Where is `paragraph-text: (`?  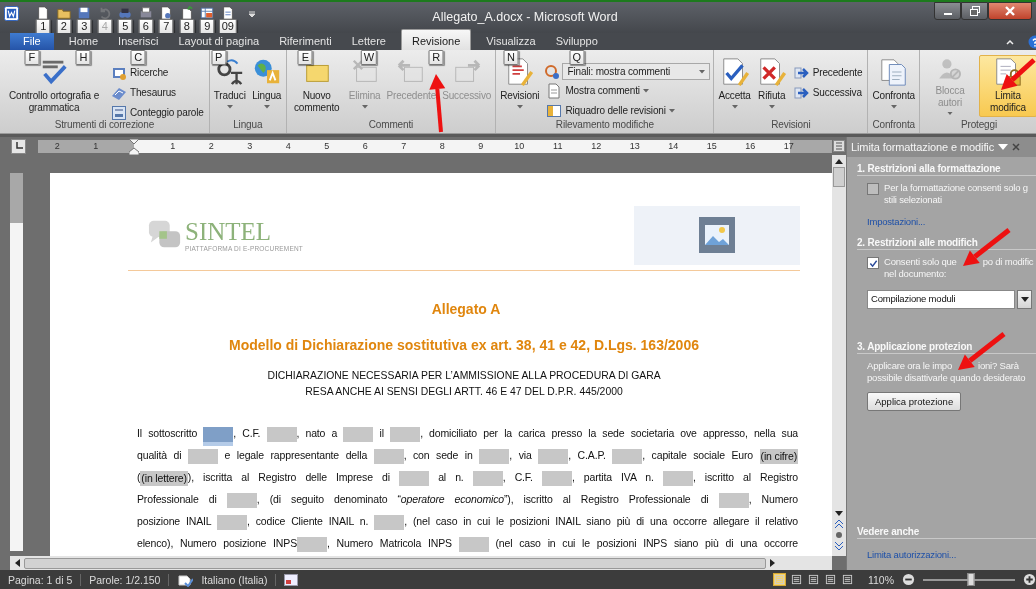
paragraph-text: ( is located at coordinates (139, 477).